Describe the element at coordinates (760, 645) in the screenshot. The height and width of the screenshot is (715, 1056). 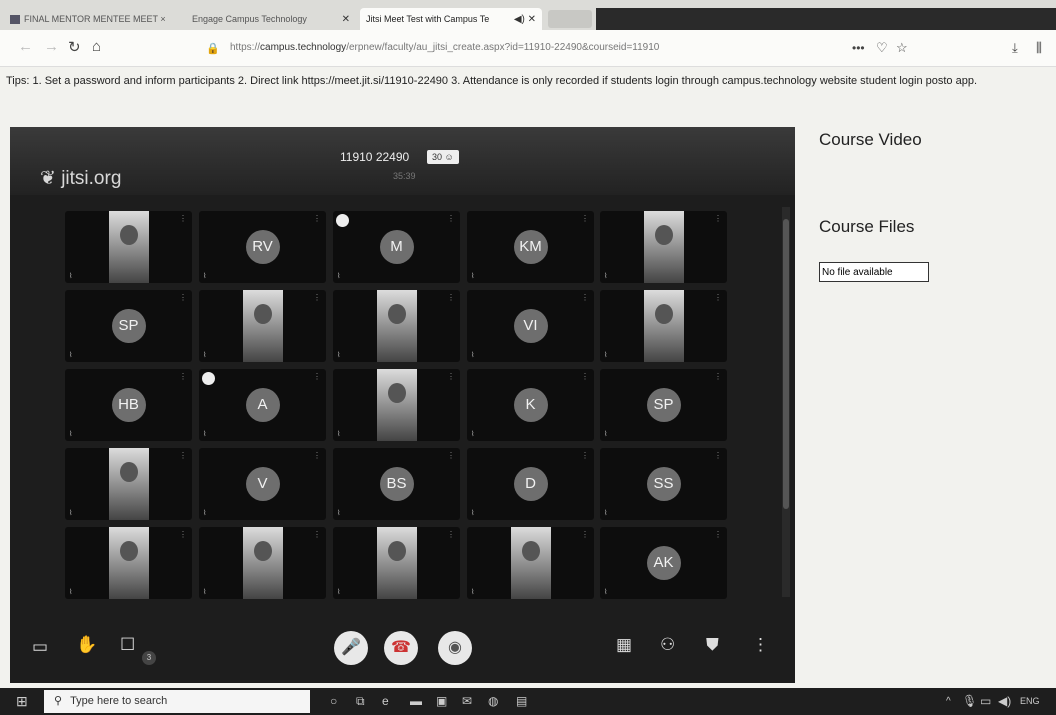
I see `more-options-icon: ⋮` at that location.